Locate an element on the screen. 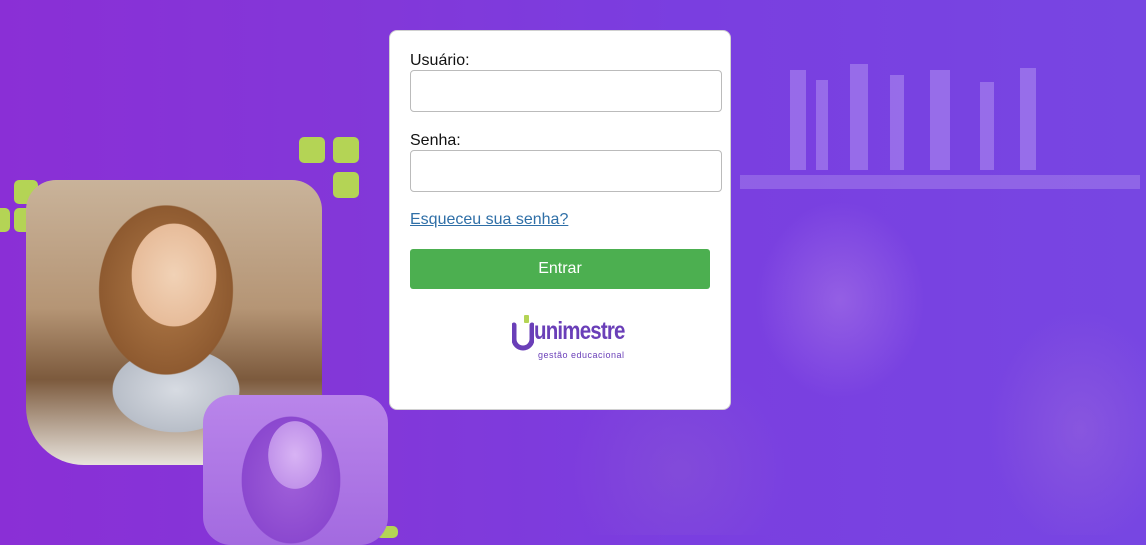  logo-wordmark: unimestre is located at coordinates (579, 331).